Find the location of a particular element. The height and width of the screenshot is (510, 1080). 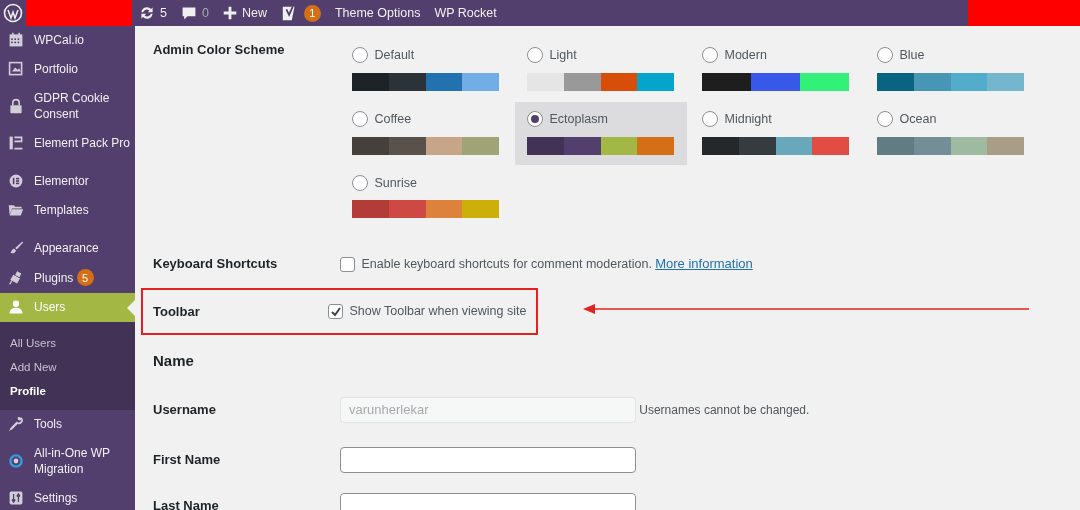

sidebar-item: Settings is located at coordinates (67, 497).